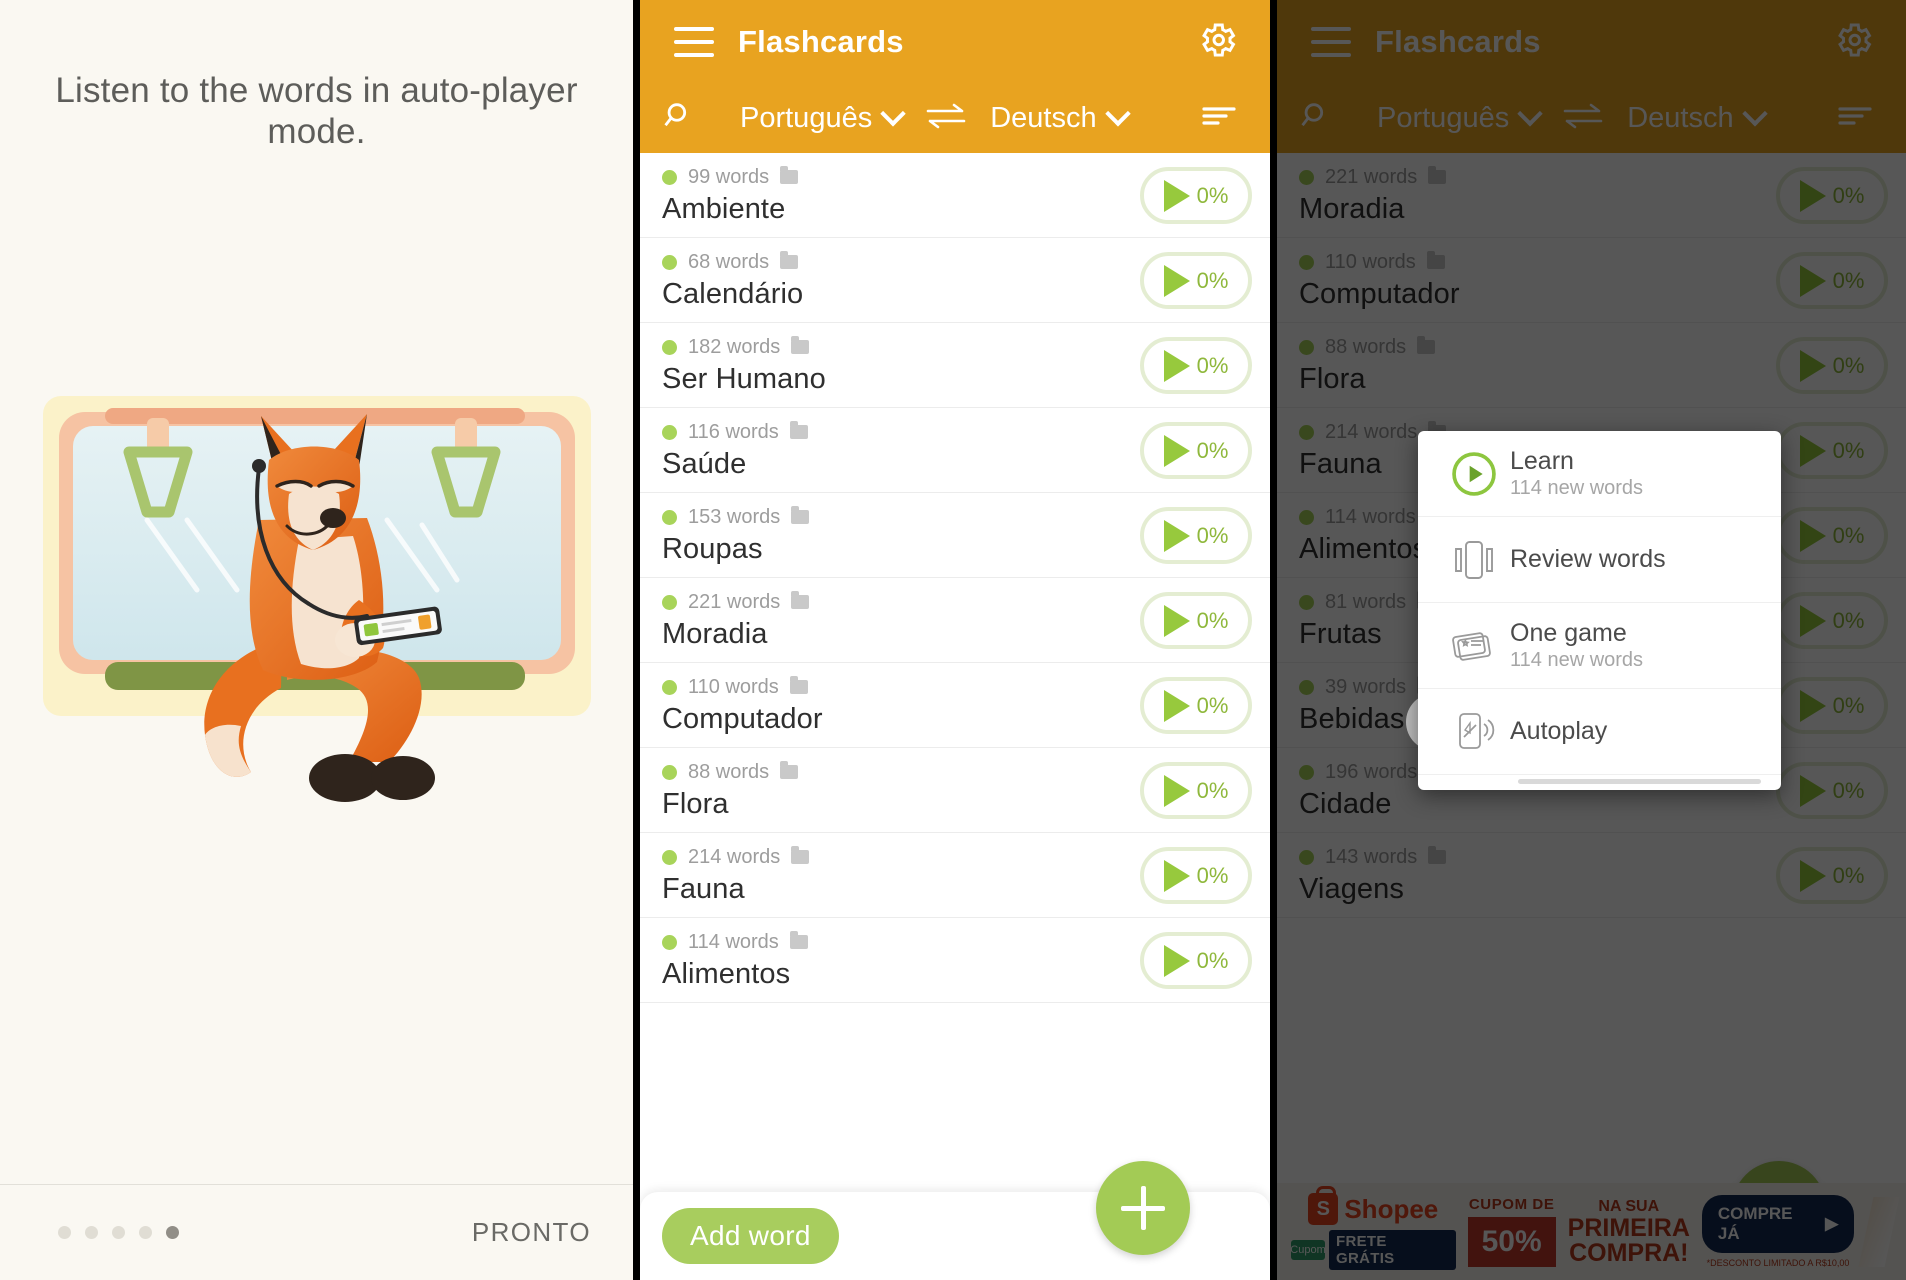  What do you see at coordinates (946, 118) in the screenshot?
I see `swap-languages-icon` at bounding box center [946, 118].